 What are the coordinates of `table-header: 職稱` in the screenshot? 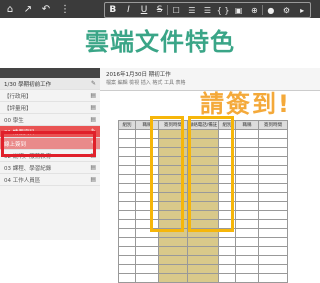 It's located at (247, 125).